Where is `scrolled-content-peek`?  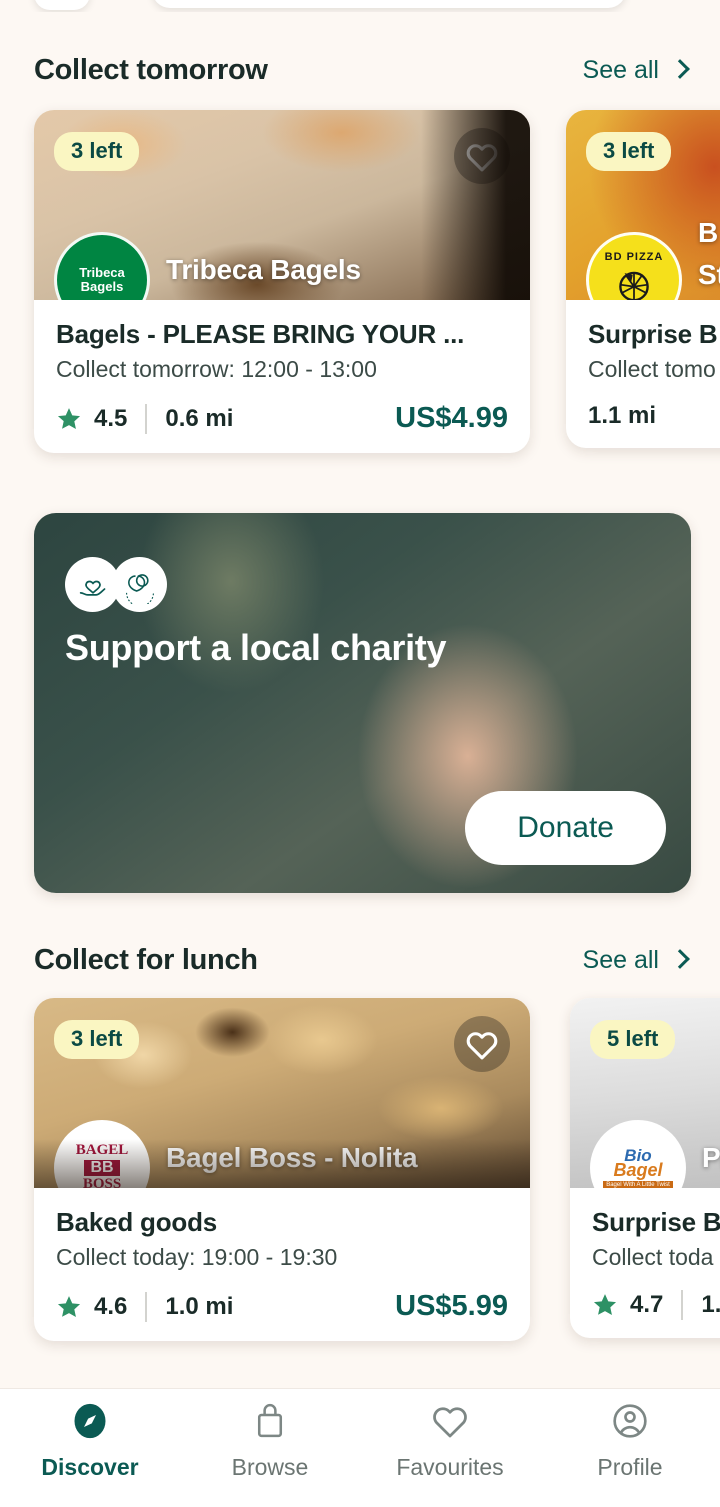
scrolled-content-peek is located at coordinates (360, 6).